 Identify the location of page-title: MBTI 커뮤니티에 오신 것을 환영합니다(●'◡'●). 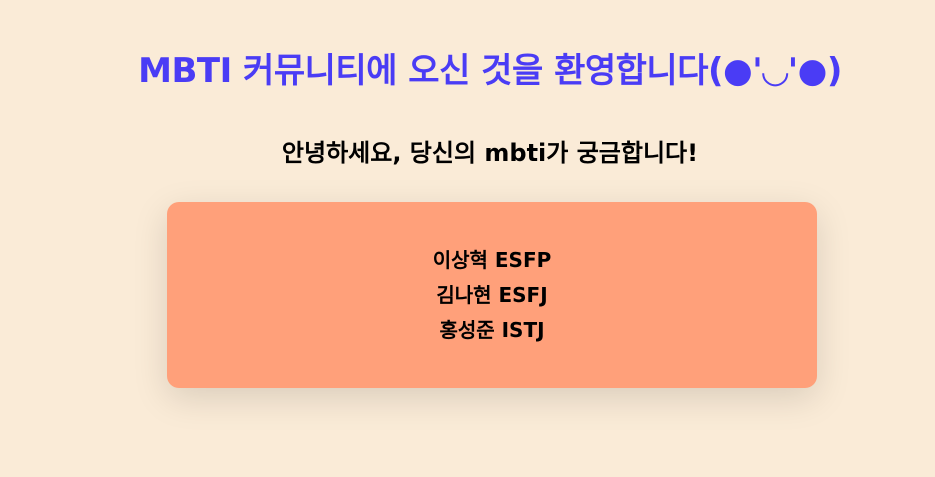
(490, 71).